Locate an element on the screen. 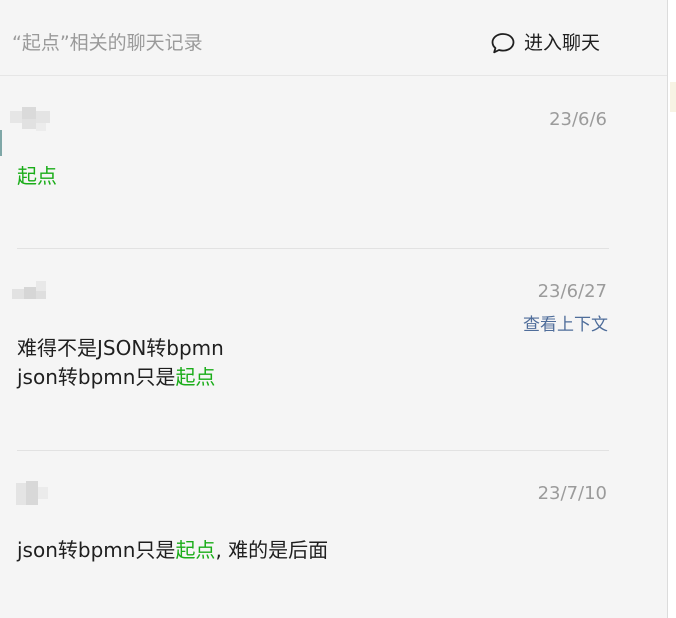 The image size is (676, 618). message-date: 23/6/27 is located at coordinates (572, 291).